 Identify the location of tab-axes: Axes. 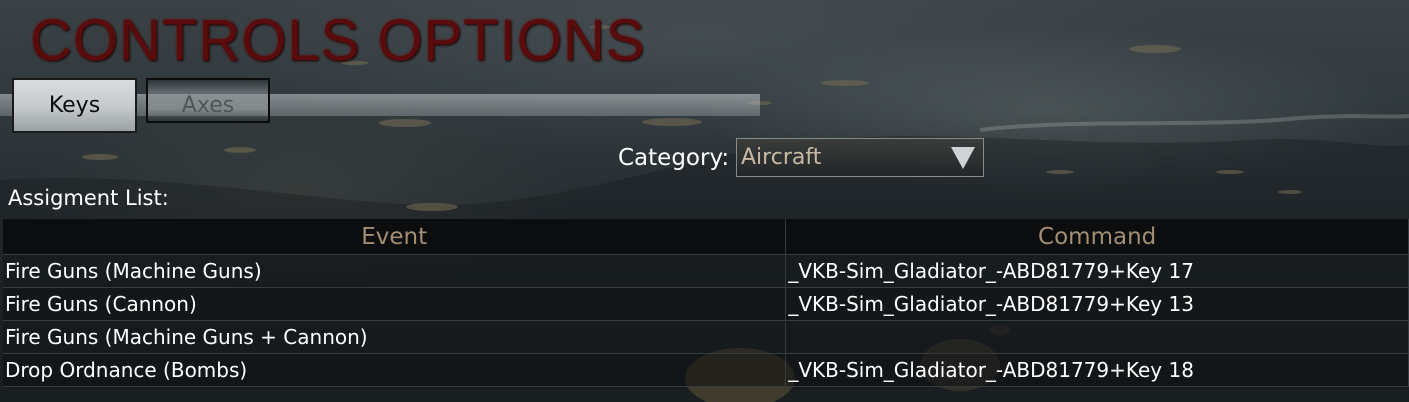
(208, 100).